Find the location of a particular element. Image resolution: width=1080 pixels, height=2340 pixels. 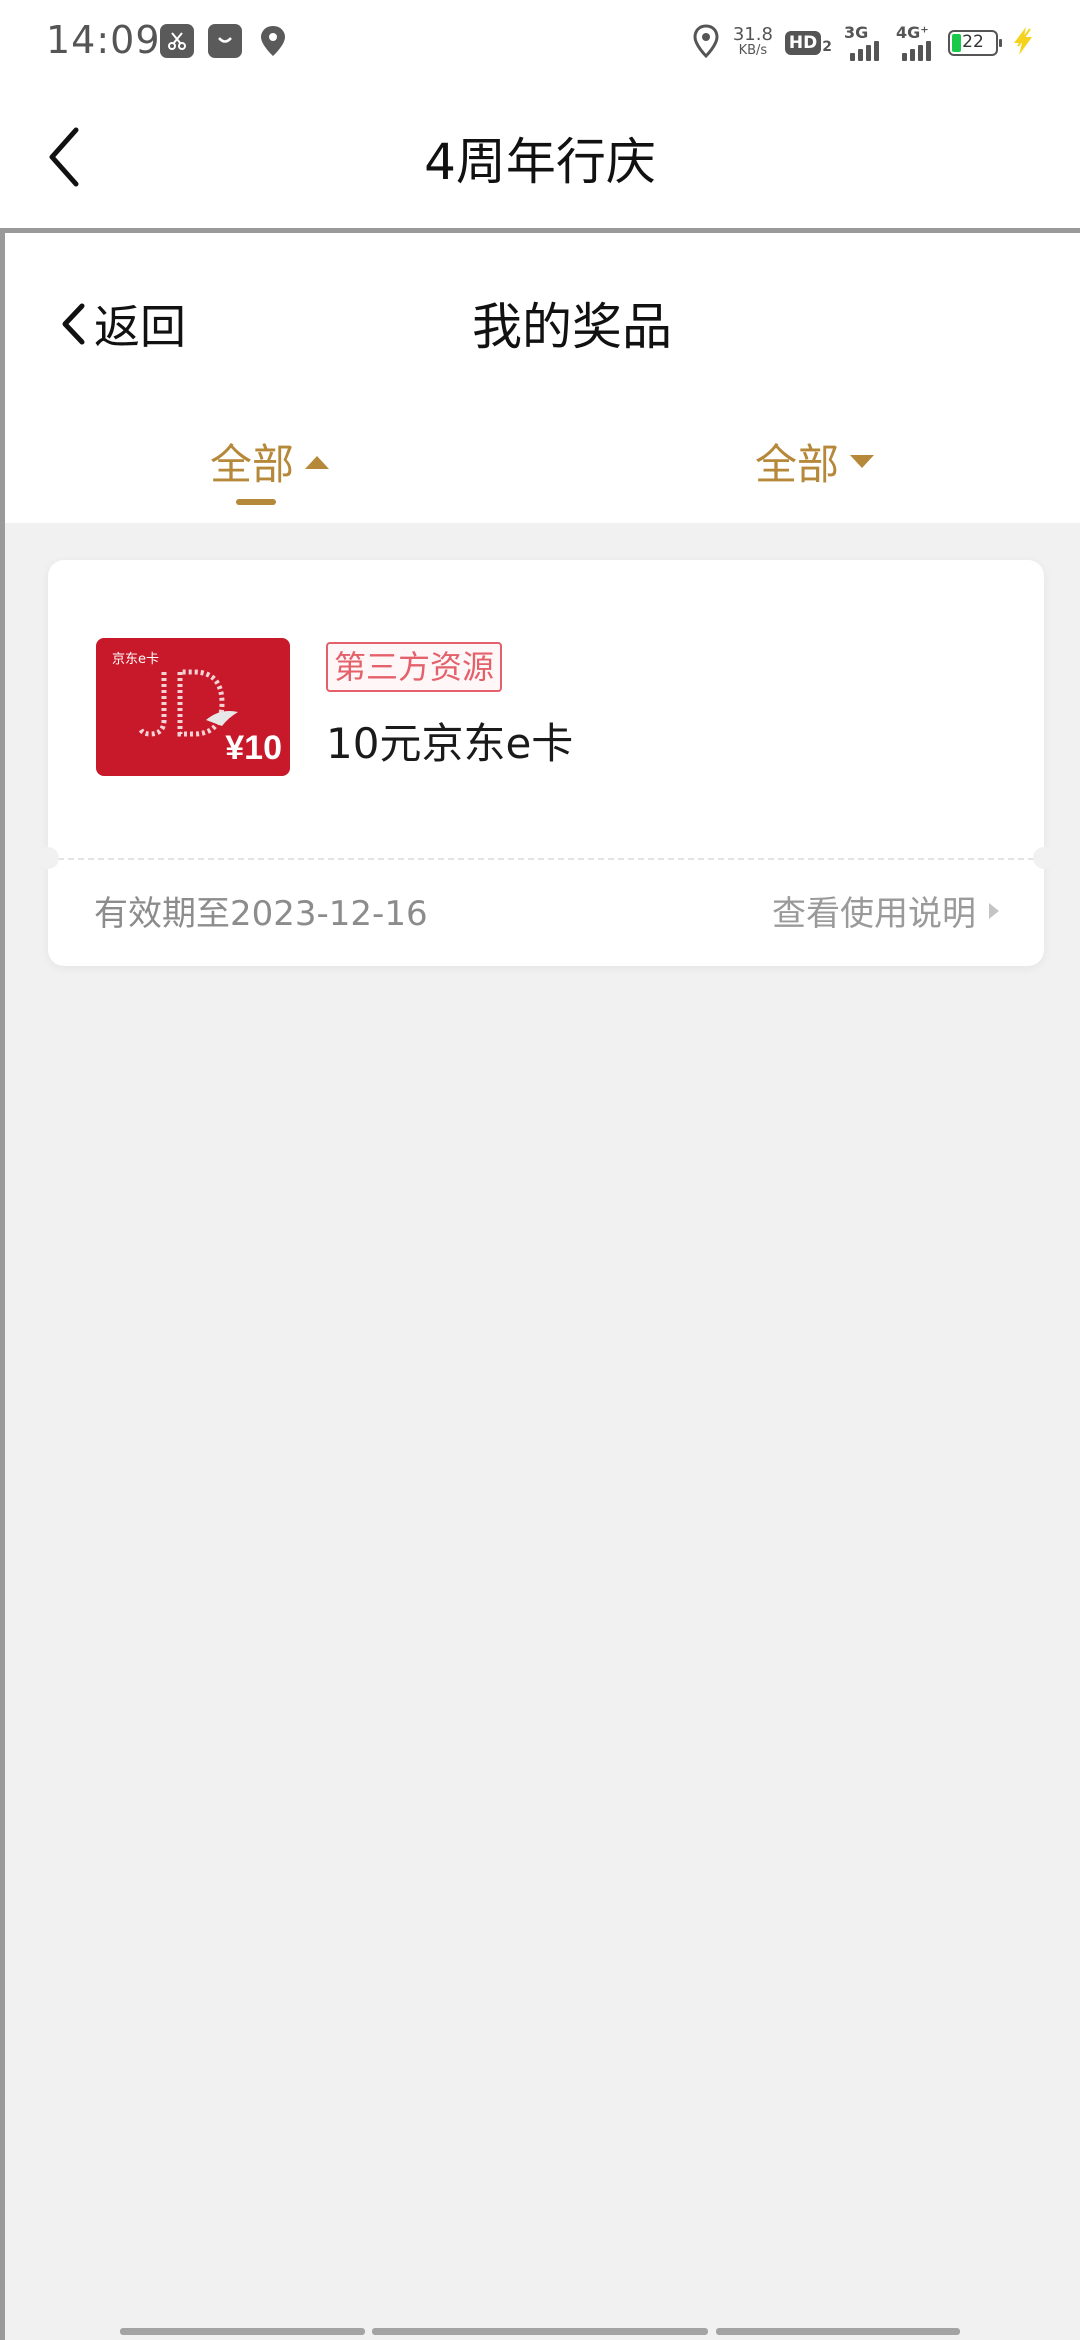

status-bar: 14:09 31.8 KB/s HD 2 3G 4G⁺ 22 is located at coordinates (540, 43).